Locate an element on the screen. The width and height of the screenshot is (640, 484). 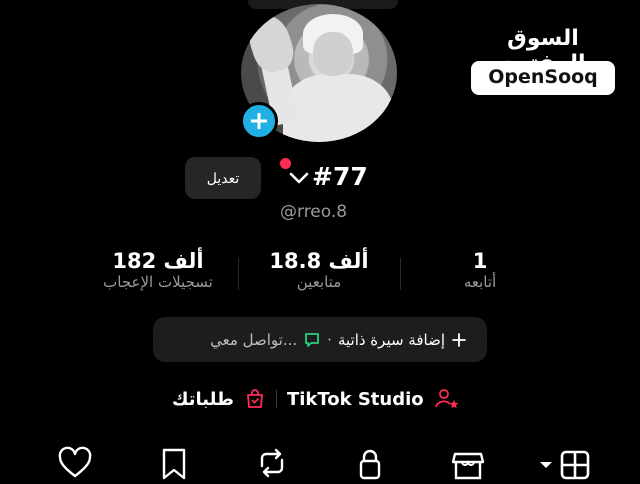
edit-profile-button: تعديل is located at coordinates (223, 178).